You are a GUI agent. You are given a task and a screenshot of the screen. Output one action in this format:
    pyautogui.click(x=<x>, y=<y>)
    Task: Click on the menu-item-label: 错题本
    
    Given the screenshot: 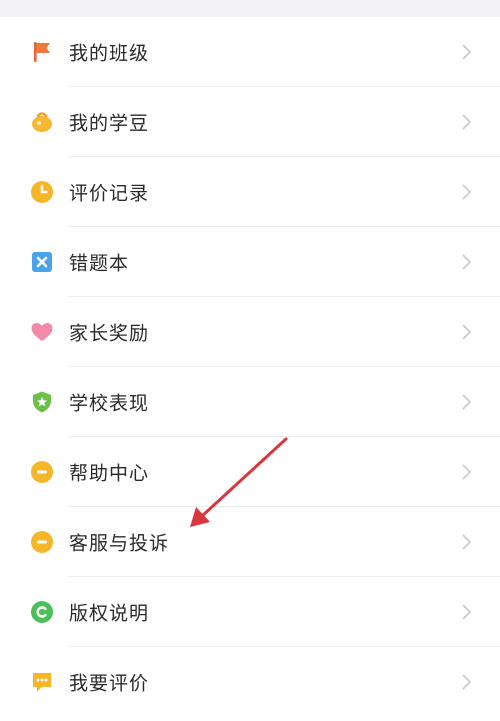 What is the action you would take?
    pyautogui.click(x=99, y=263)
    